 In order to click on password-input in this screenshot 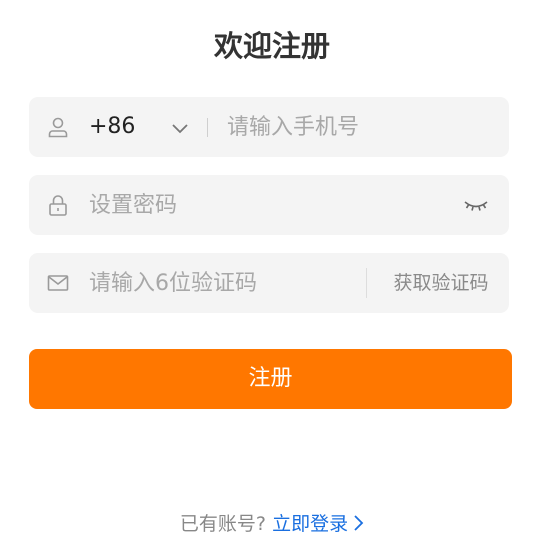, I will do `click(269, 205)`.